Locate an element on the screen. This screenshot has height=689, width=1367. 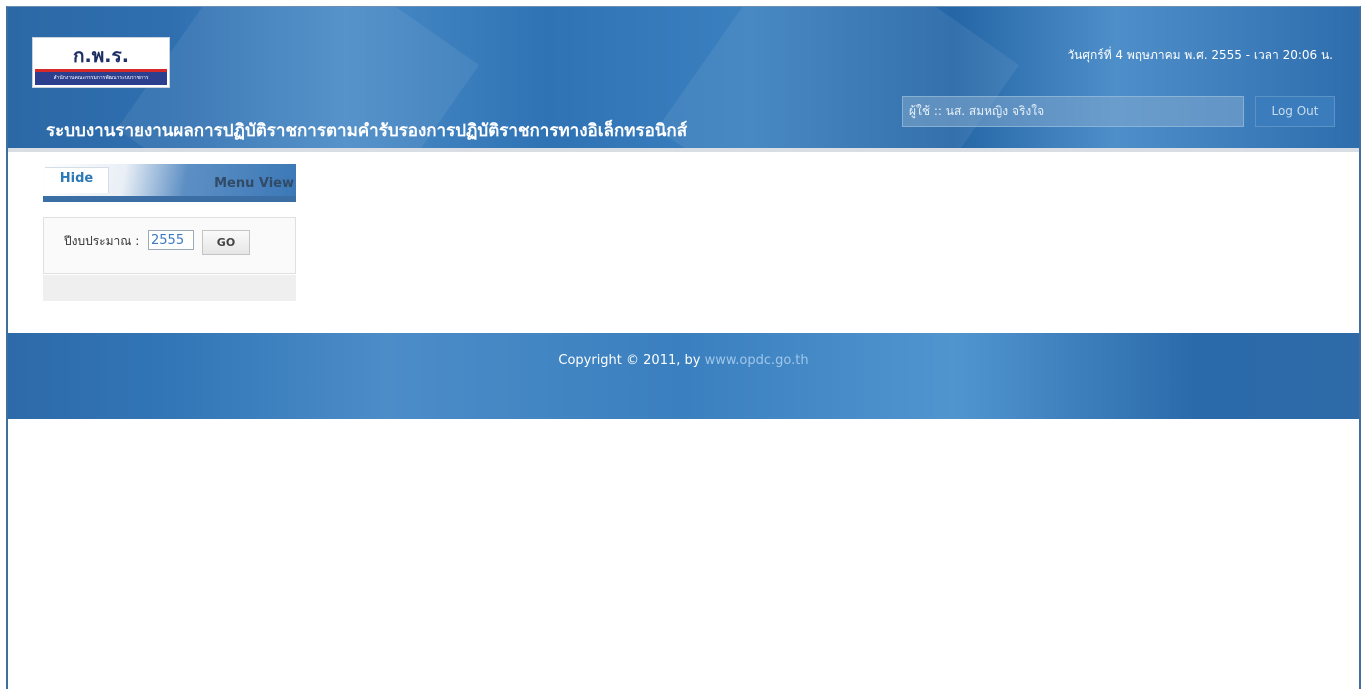
logo-subtitle: สำนักงานคณะกรรมการพัฒนาระบบราชการ is located at coordinates (101, 78).